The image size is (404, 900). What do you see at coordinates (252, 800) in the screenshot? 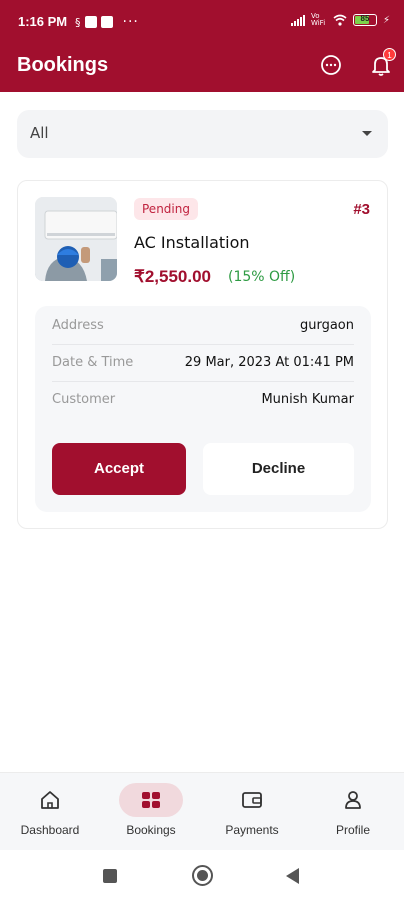
I see `wallet-icon` at bounding box center [252, 800].